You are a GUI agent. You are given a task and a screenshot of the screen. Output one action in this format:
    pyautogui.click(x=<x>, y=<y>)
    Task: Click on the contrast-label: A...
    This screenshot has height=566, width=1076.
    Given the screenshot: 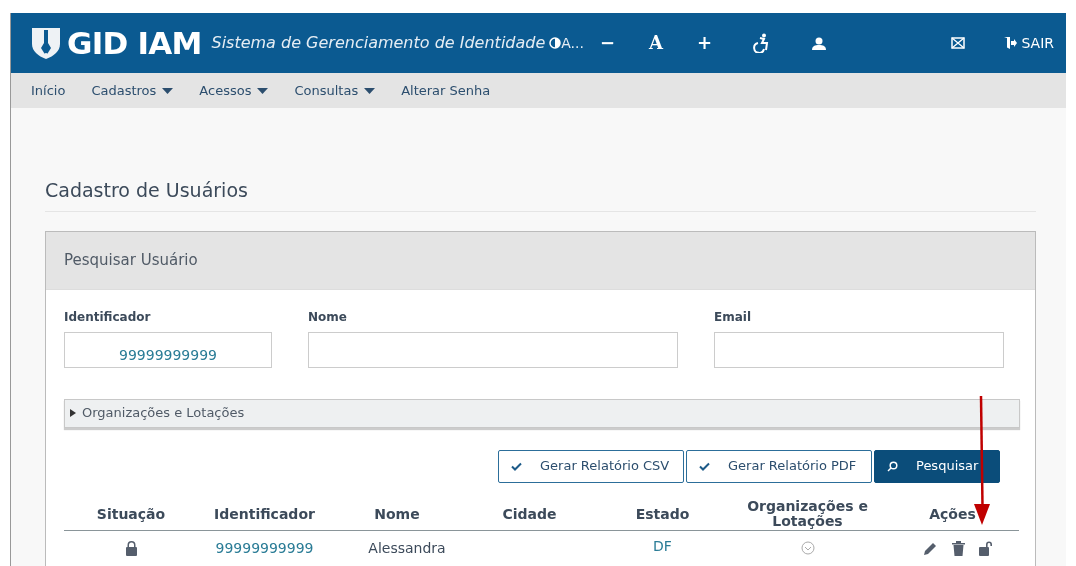 What is the action you would take?
    pyautogui.click(x=572, y=43)
    